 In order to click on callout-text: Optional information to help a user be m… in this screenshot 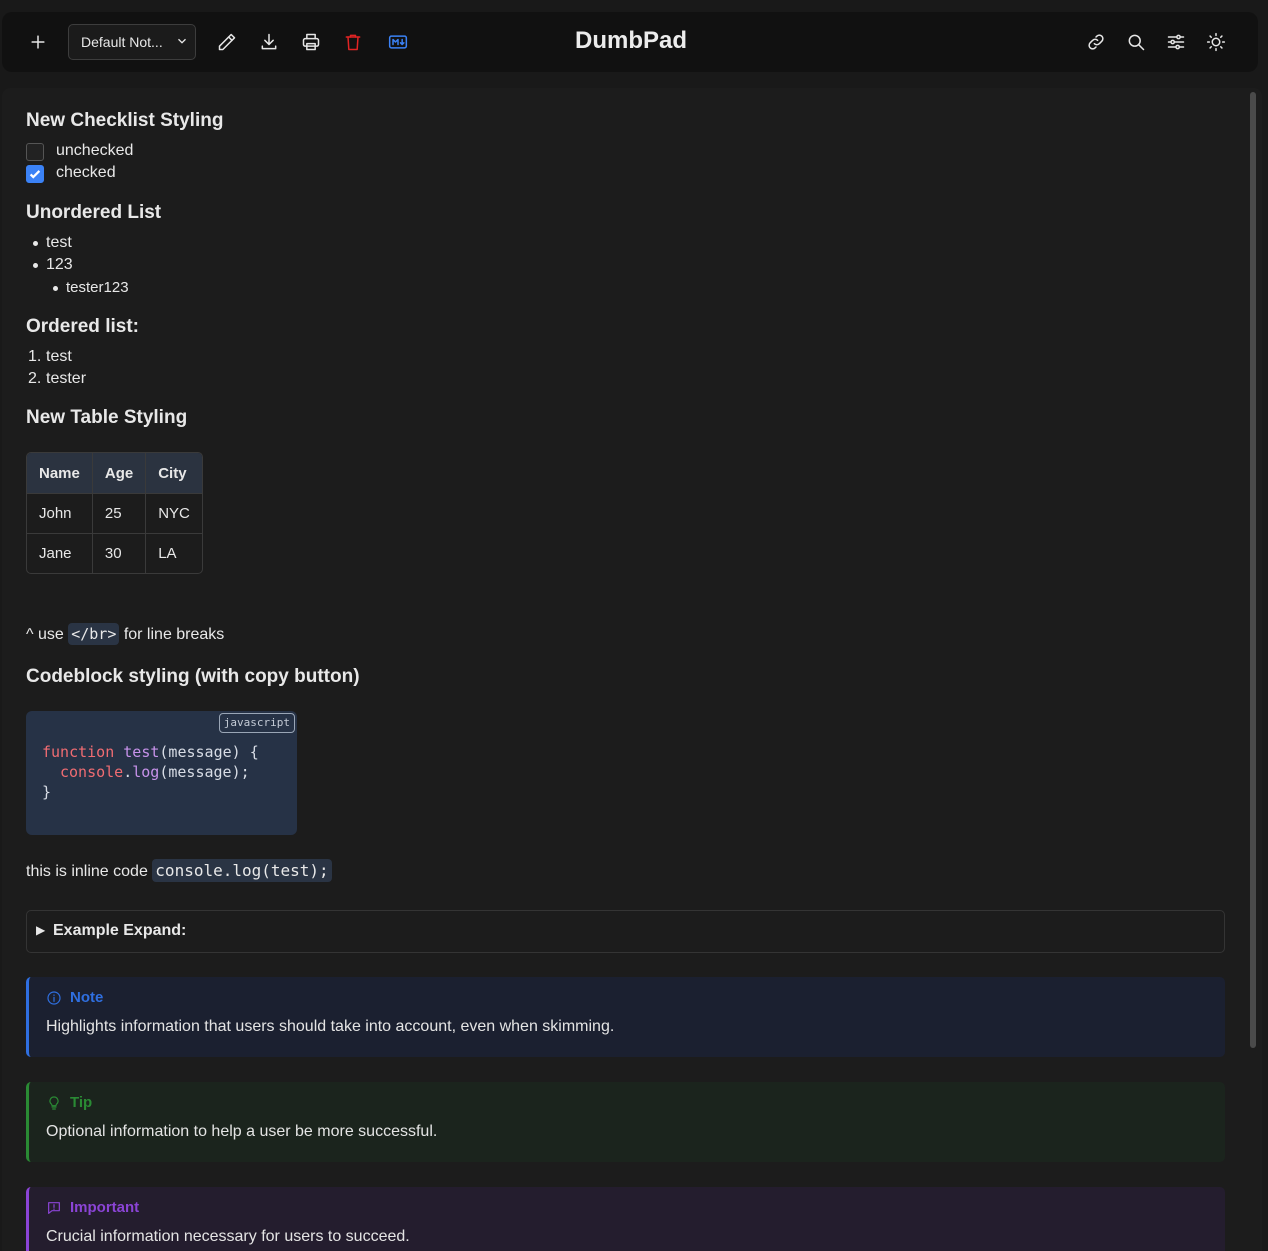, I will do `click(242, 1131)`.